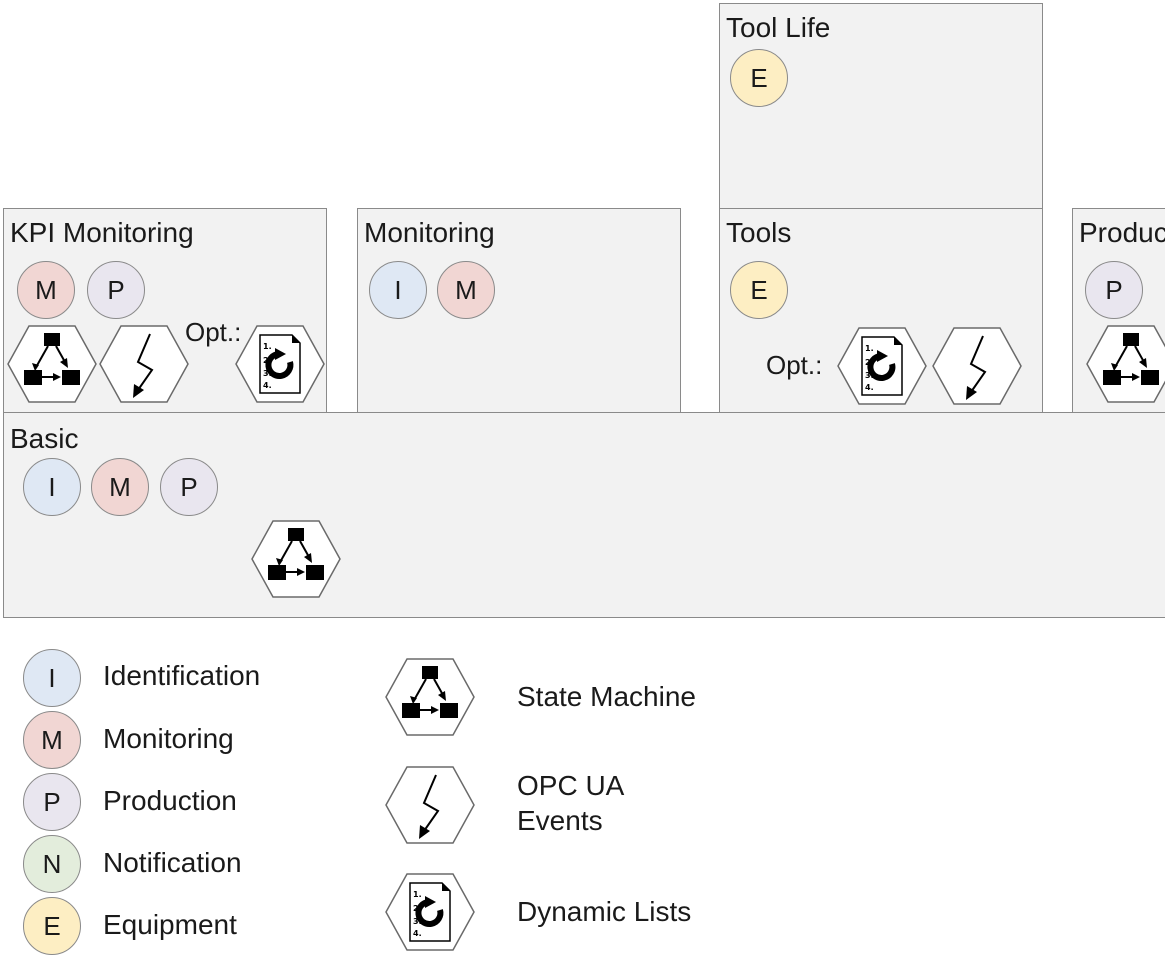 Image resolution: width=1165 pixels, height=959 pixels. What do you see at coordinates (170, 924) in the screenshot?
I see `legend-label-equipment: Equipment` at bounding box center [170, 924].